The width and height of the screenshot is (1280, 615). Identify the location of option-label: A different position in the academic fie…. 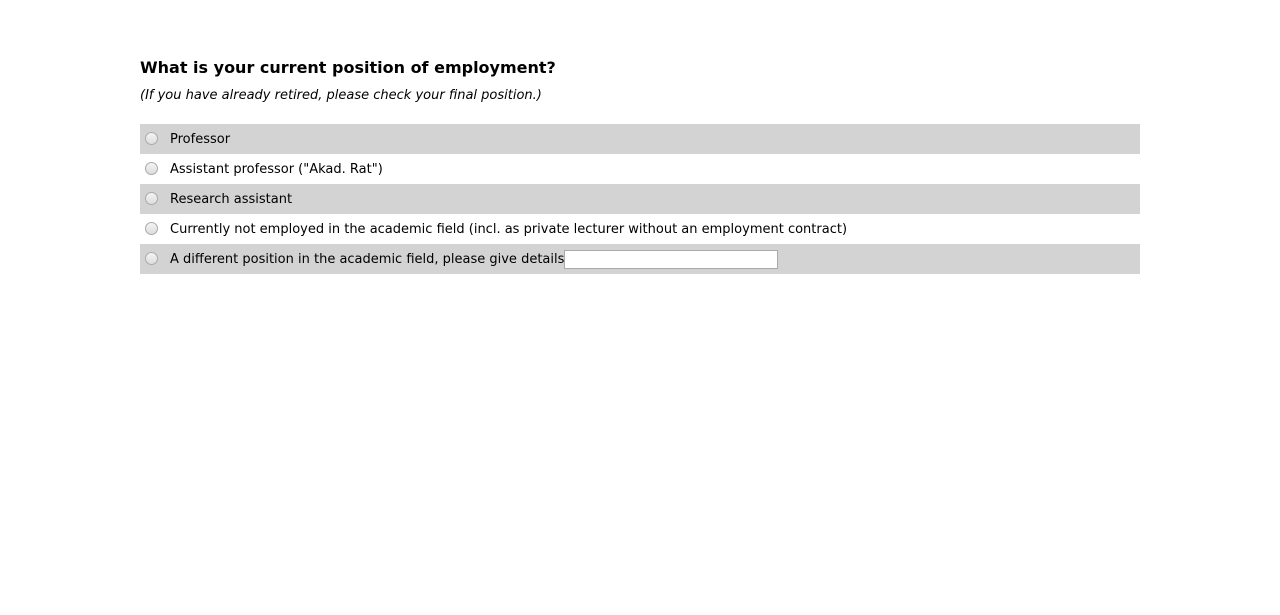
(367, 259).